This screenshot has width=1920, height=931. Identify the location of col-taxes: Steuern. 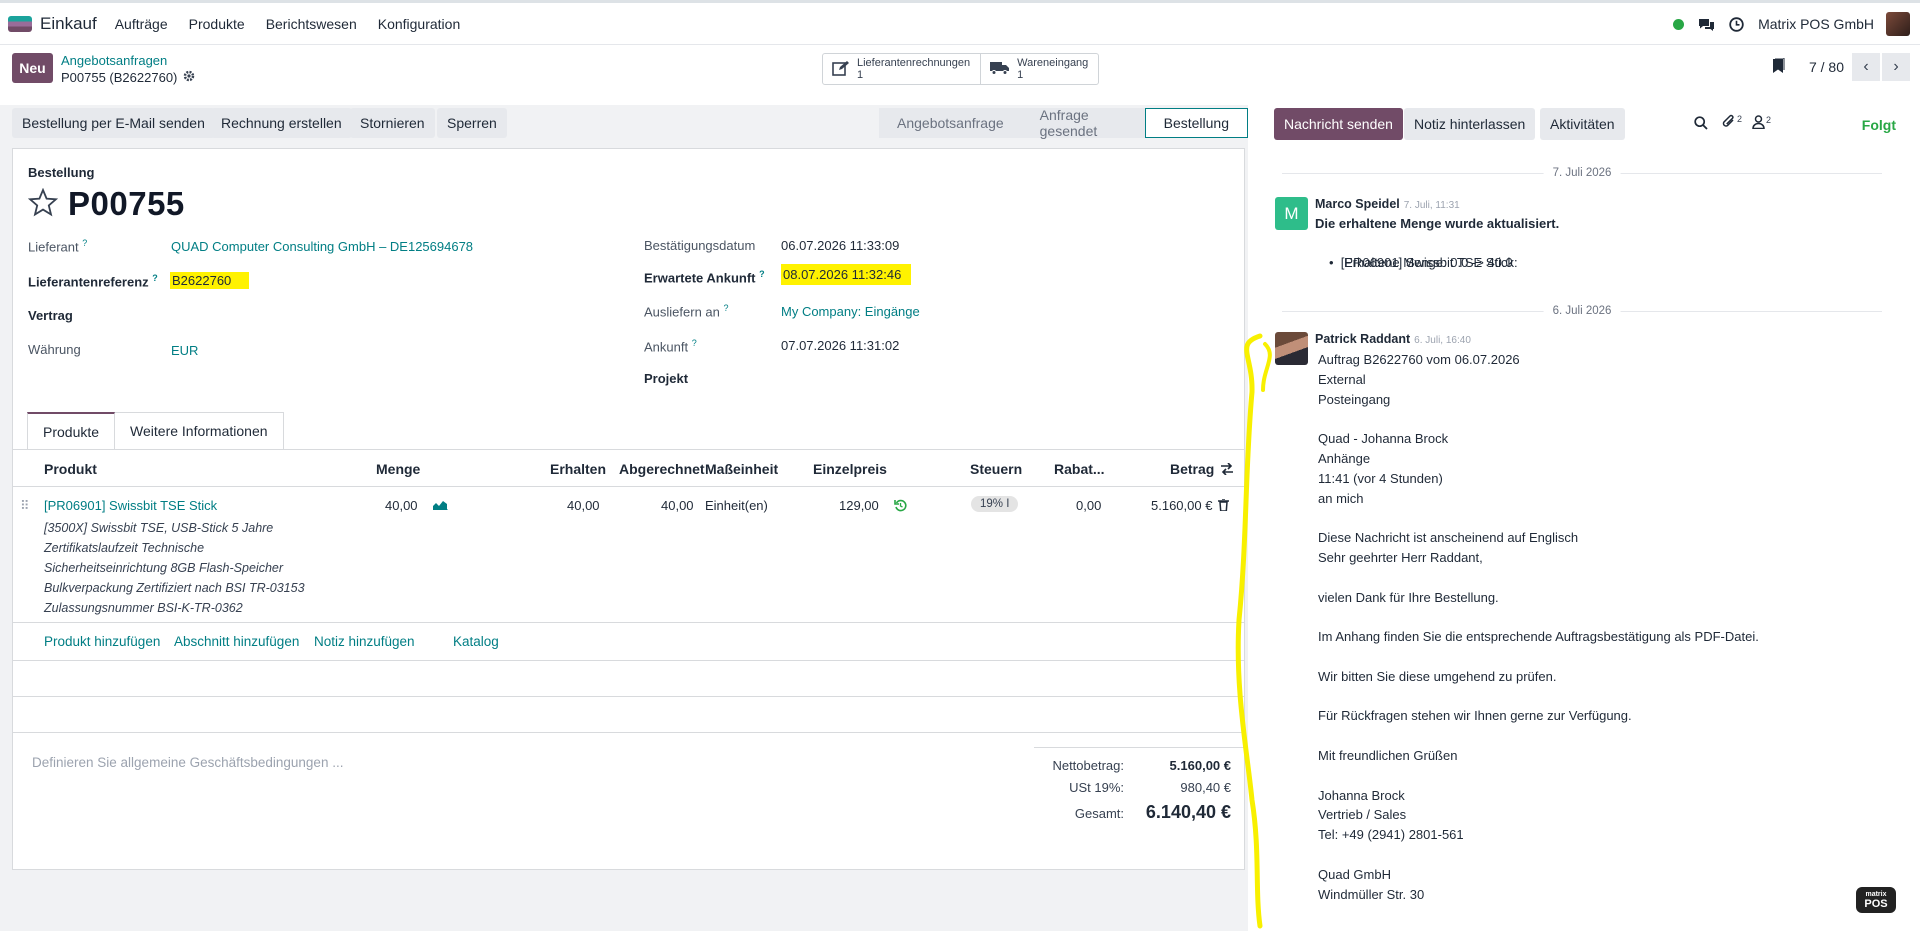
(996, 469).